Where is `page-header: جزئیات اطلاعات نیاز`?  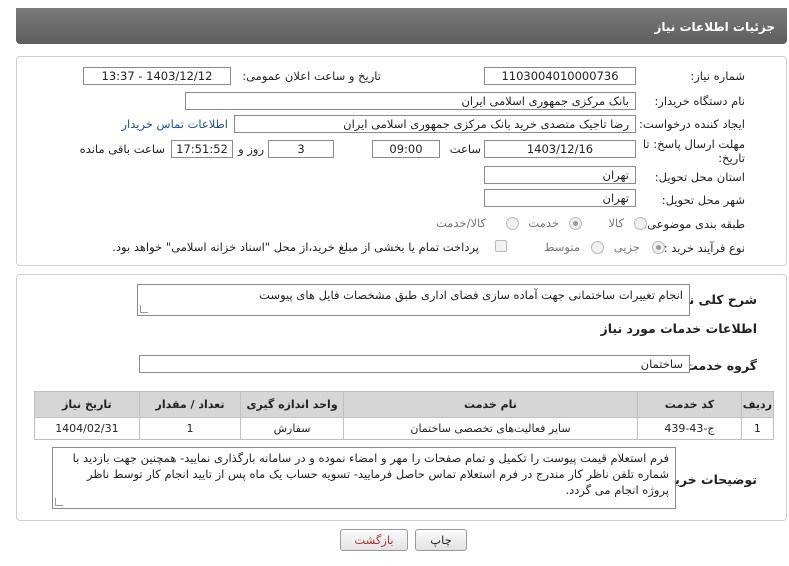 page-header: جزئیات اطلاعات نیاز is located at coordinates (401, 26).